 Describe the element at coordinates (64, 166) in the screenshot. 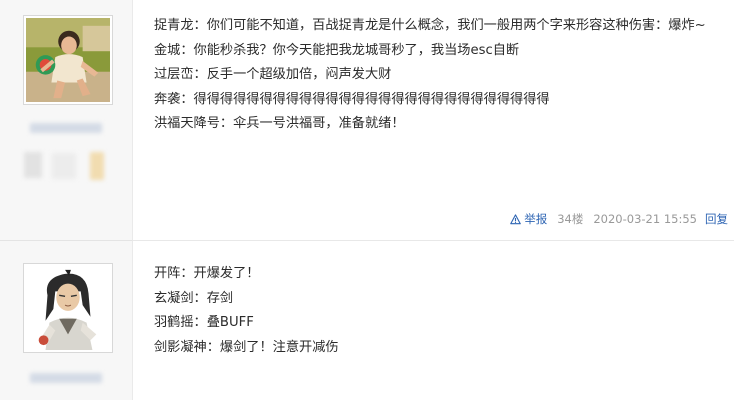

I see `rank-badge-blurred` at that location.